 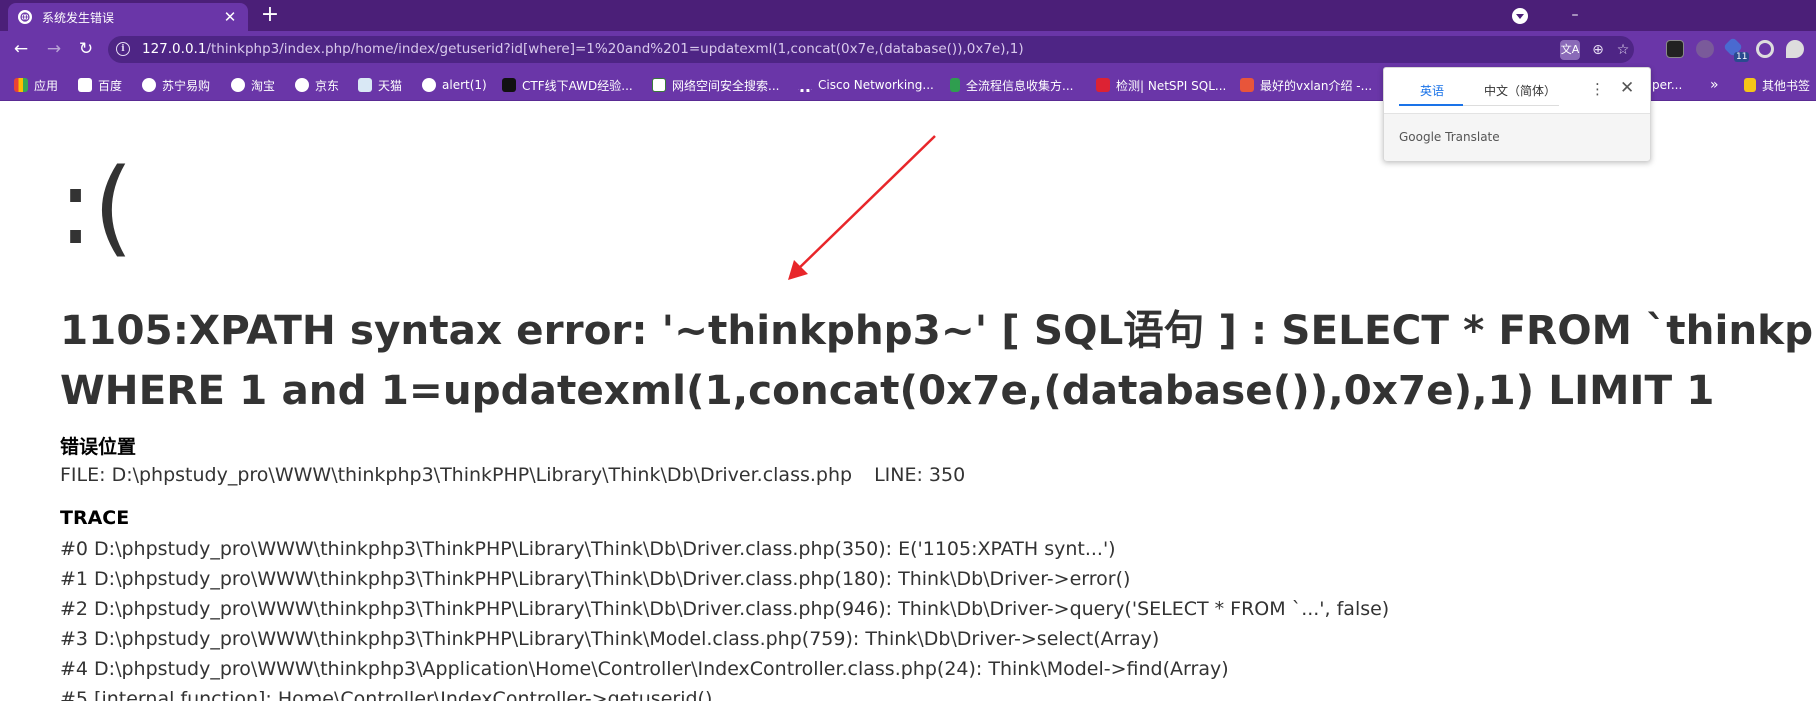 I want to click on folder-icon, so click(x=1750, y=85).